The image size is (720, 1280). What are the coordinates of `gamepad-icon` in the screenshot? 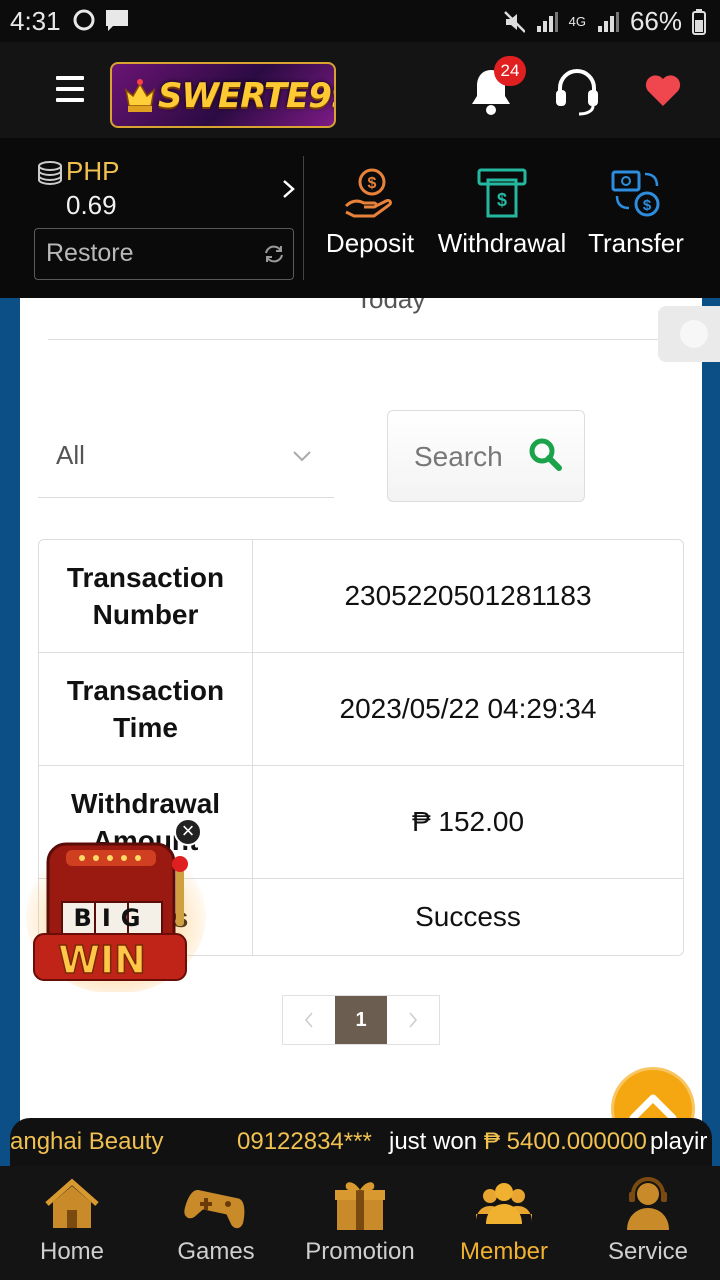 It's located at (214, 1209).